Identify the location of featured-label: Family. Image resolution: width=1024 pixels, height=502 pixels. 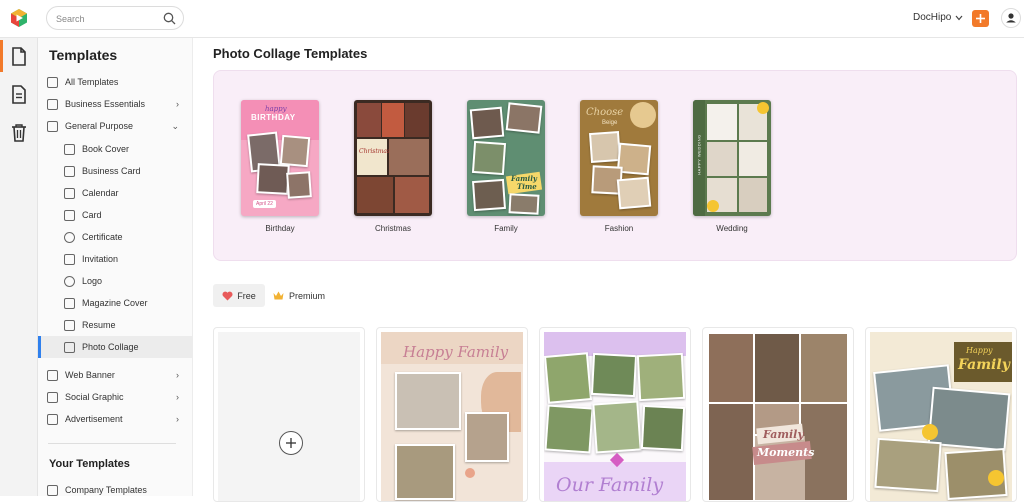
(506, 228).